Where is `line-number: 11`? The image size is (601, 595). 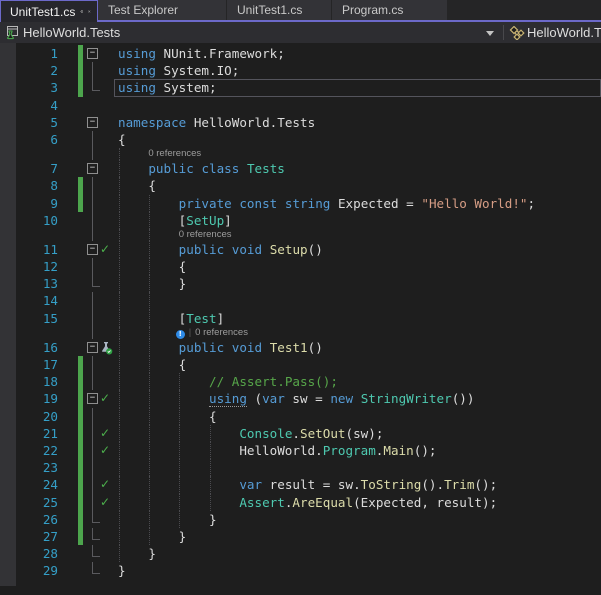 line-number: 11 is located at coordinates (50, 249).